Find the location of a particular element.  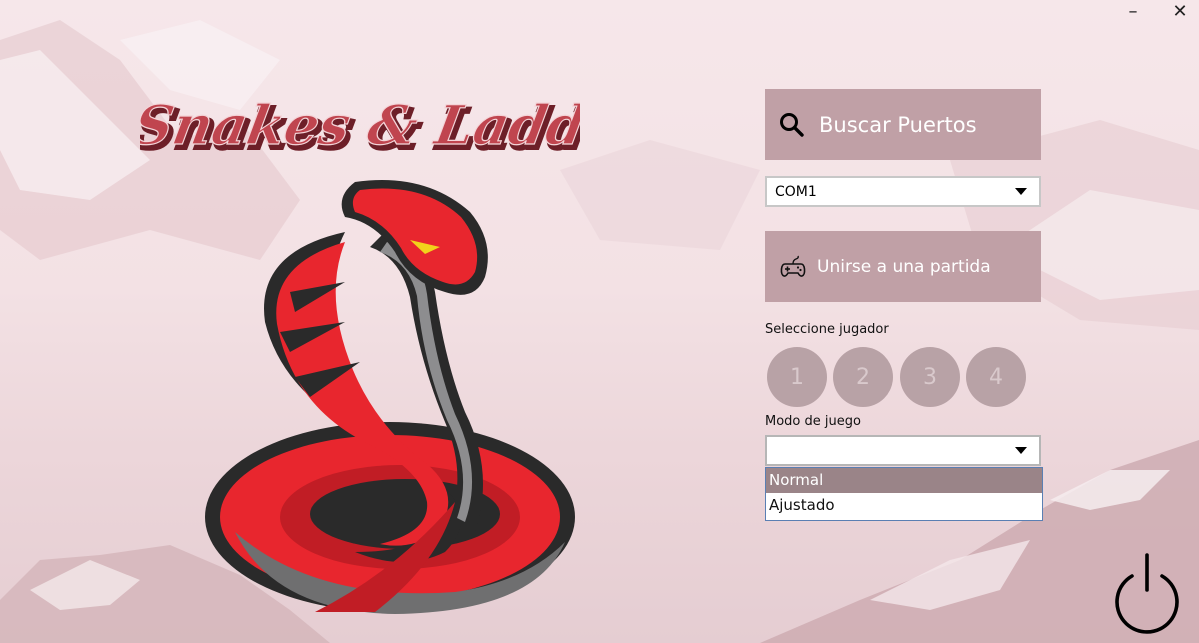

close-button: ✕ is located at coordinates (1179, 11).